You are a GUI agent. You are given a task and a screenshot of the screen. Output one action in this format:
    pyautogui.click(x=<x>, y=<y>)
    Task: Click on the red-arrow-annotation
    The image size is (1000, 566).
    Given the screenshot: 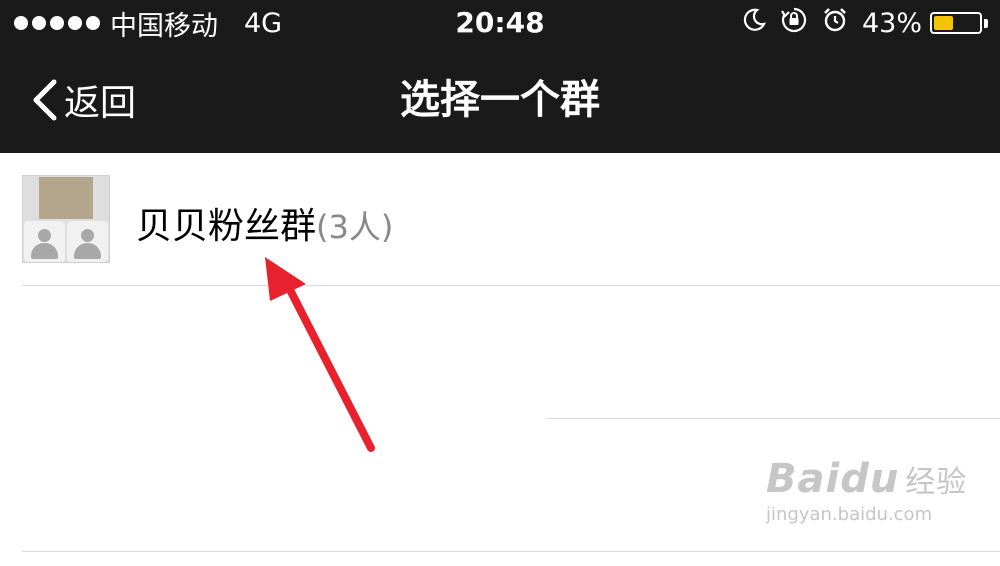 What is the action you would take?
    pyautogui.click(x=320, y=354)
    